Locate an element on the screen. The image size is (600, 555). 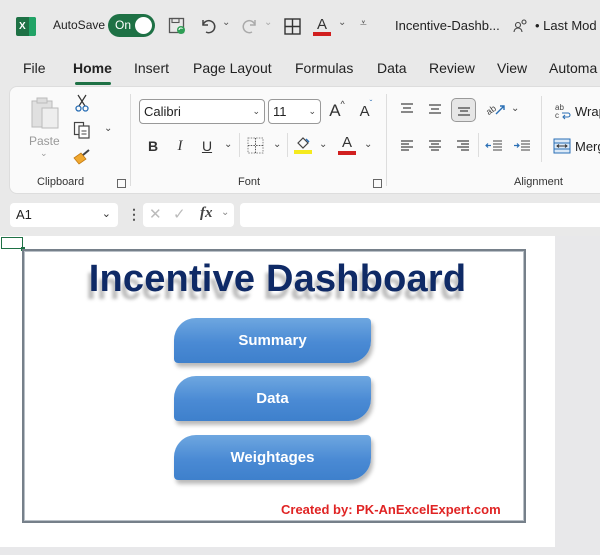
tab-page-layout: Page Layout is located at coordinates (232, 68).